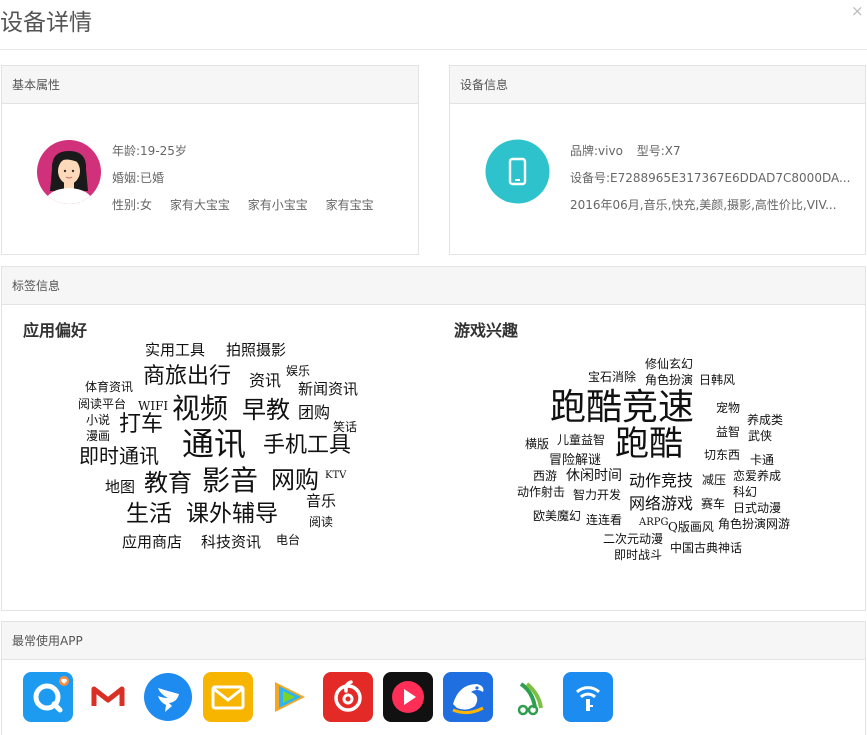 The height and width of the screenshot is (735, 867). Describe the element at coordinates (119, 456) in the screenshot. I see `cloud-word: 即时通讯` at that location.